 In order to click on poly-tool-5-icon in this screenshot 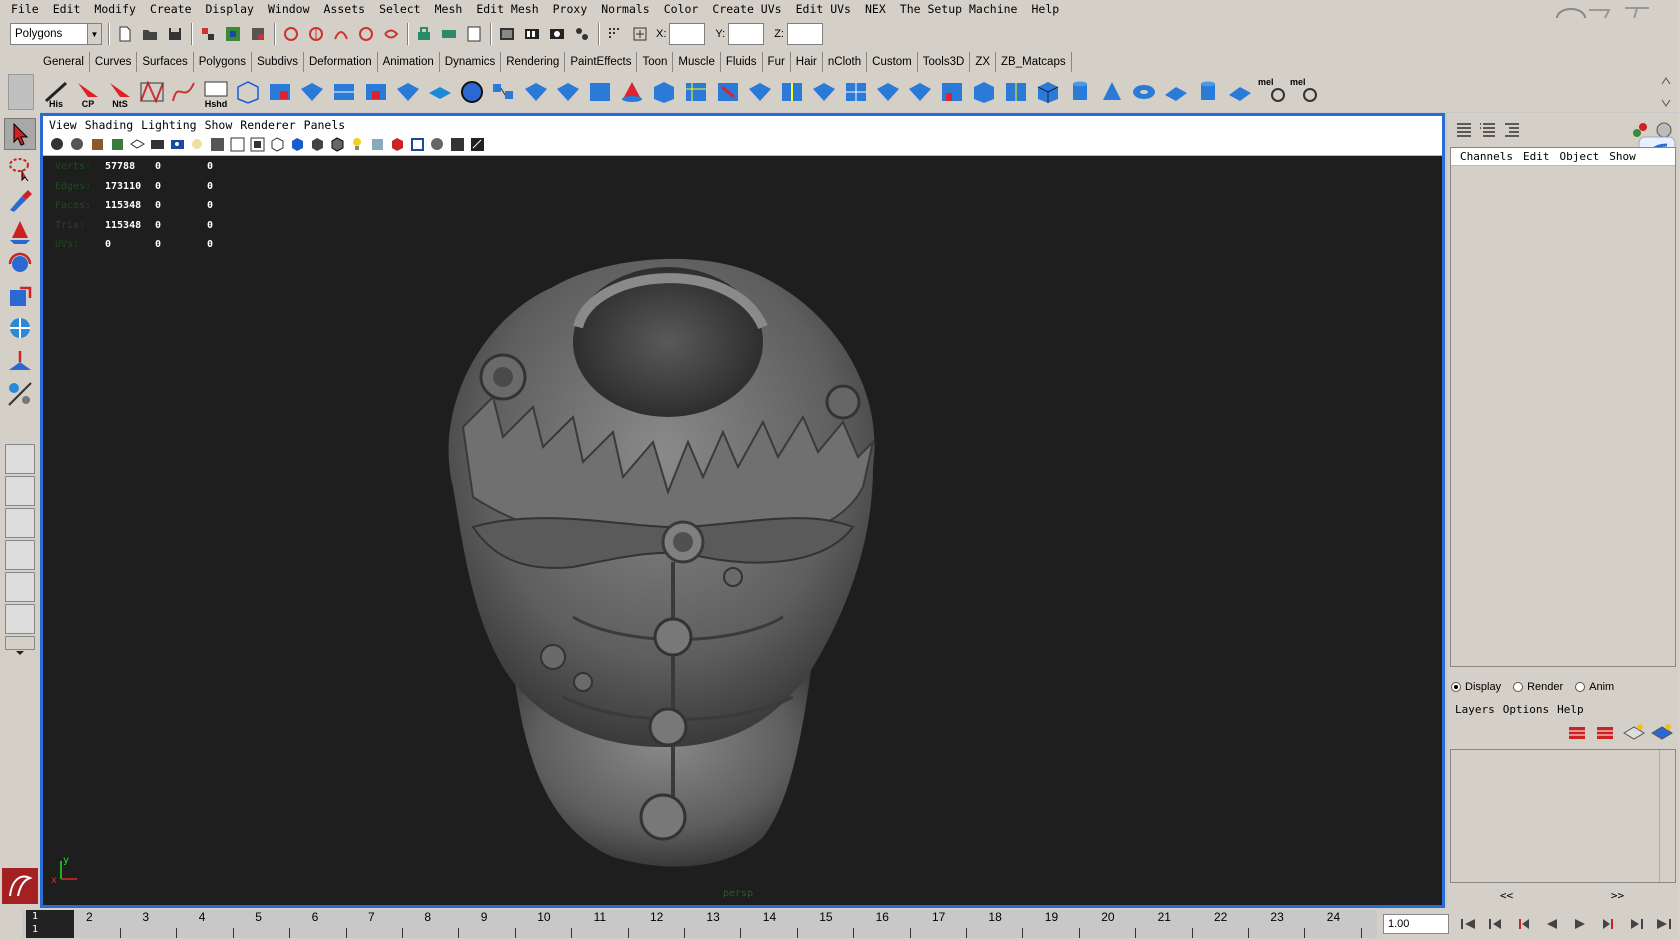, I will do `click(408, 92)`.